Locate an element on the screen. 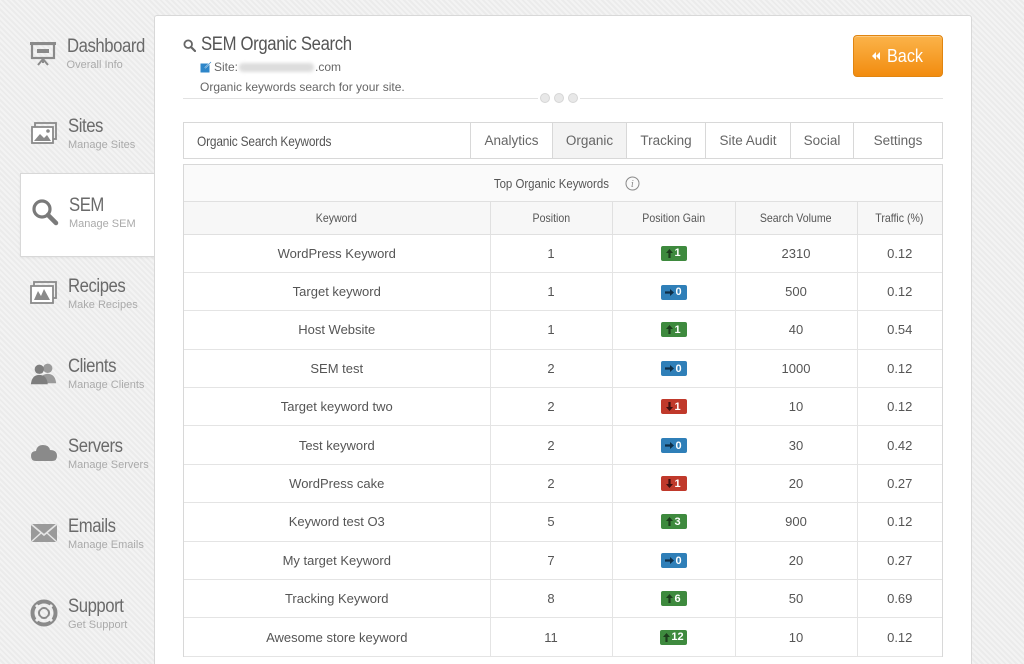 Image resolution: width=1024 pixels, height=664 pixels. gain-value: 0 is located at coordinates (678, 368).